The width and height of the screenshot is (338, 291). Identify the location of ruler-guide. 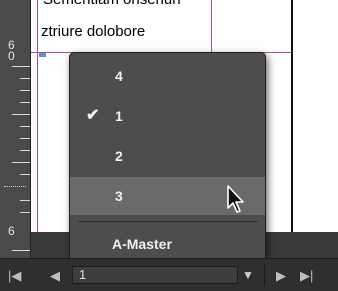
(15, 186).